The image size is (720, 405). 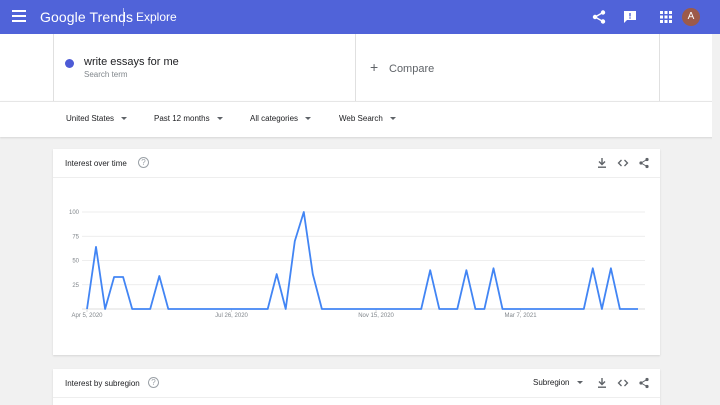 What do you see at coordinates (156, 17) in the screenshot?
I see `page-title: Explore` at bounding box center [156, 17].